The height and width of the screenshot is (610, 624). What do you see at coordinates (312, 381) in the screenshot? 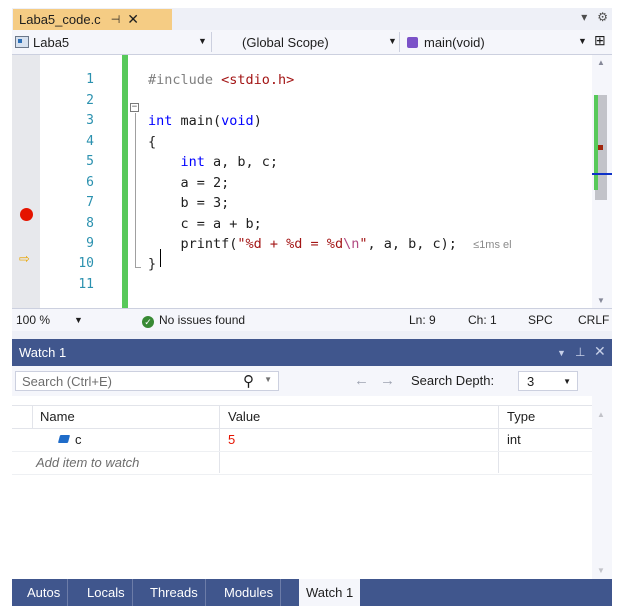
I see `watch-toolbar: ⚲ ▼ ← → Search Depth: 3 ▼` at bounding box center [312, 381].